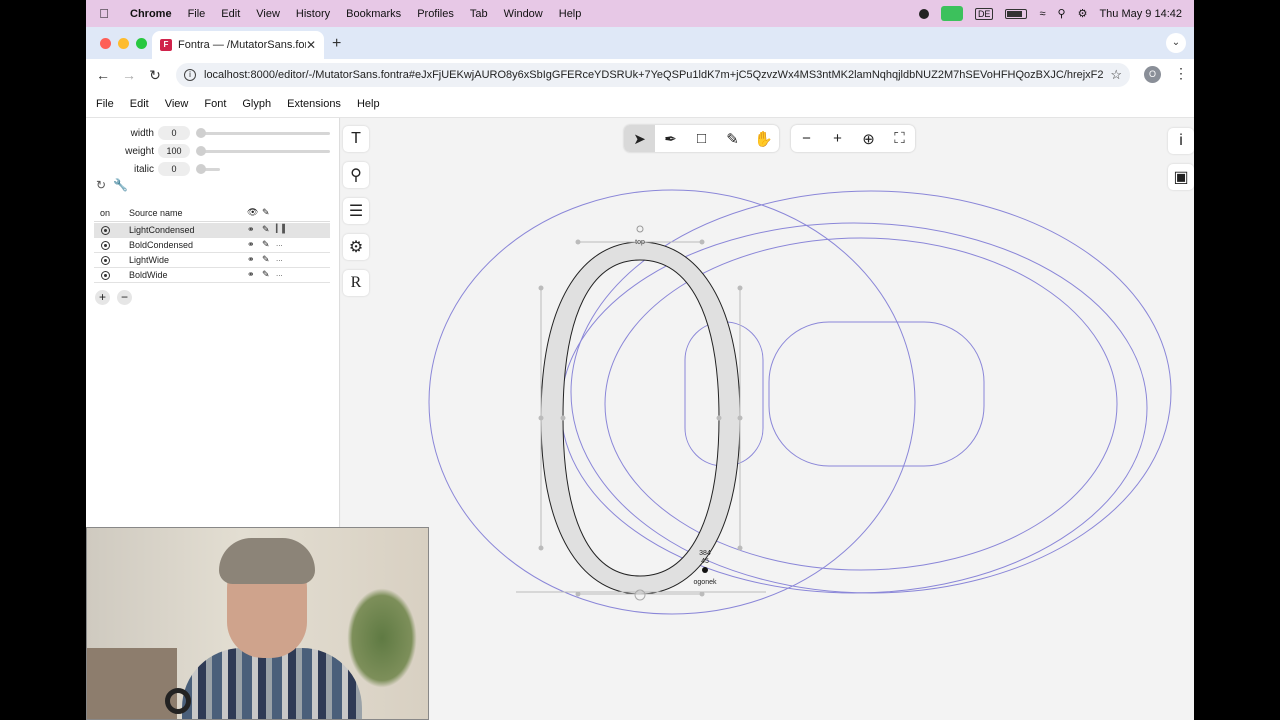 The image size is (1280, 720). Describe the element at coordinates (105, 43) in the screenshot. I see `close-window-button` at that location.